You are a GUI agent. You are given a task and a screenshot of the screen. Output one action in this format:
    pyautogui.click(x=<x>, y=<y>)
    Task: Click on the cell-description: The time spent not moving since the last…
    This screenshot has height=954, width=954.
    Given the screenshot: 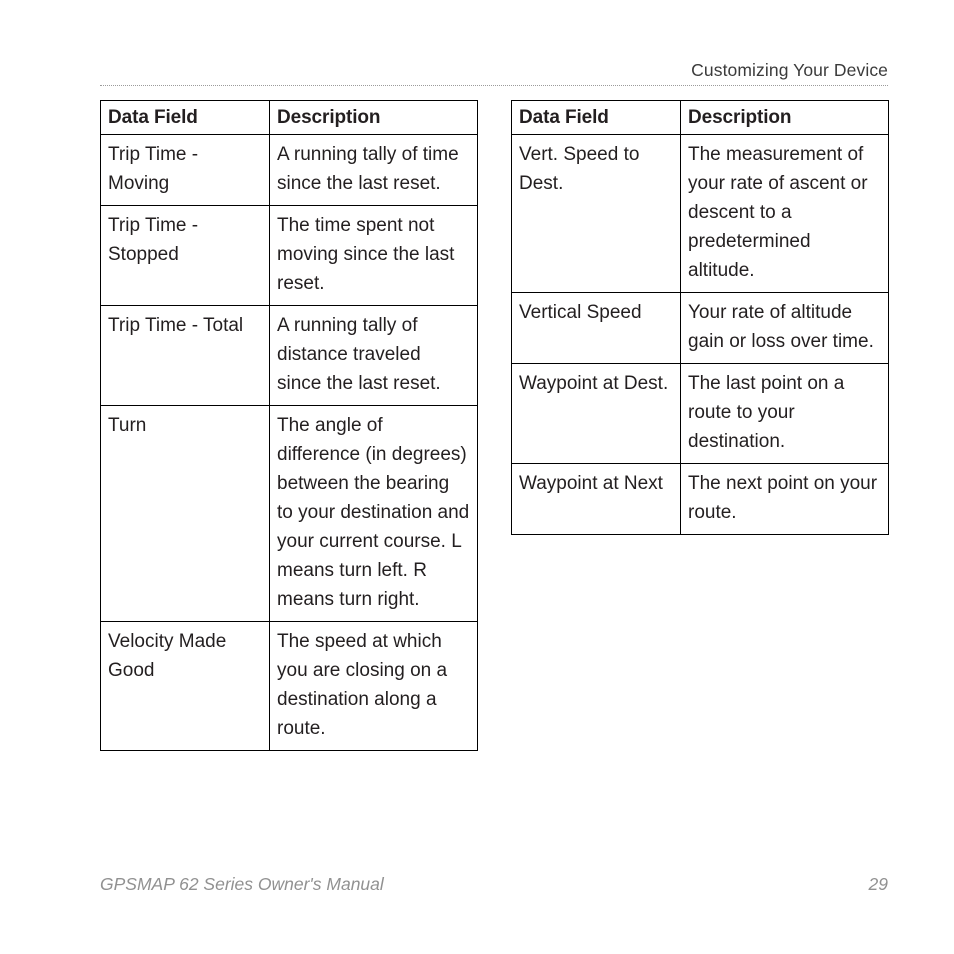 What is the action you would take?
    pyautogui.click(x=373, y=255)
    